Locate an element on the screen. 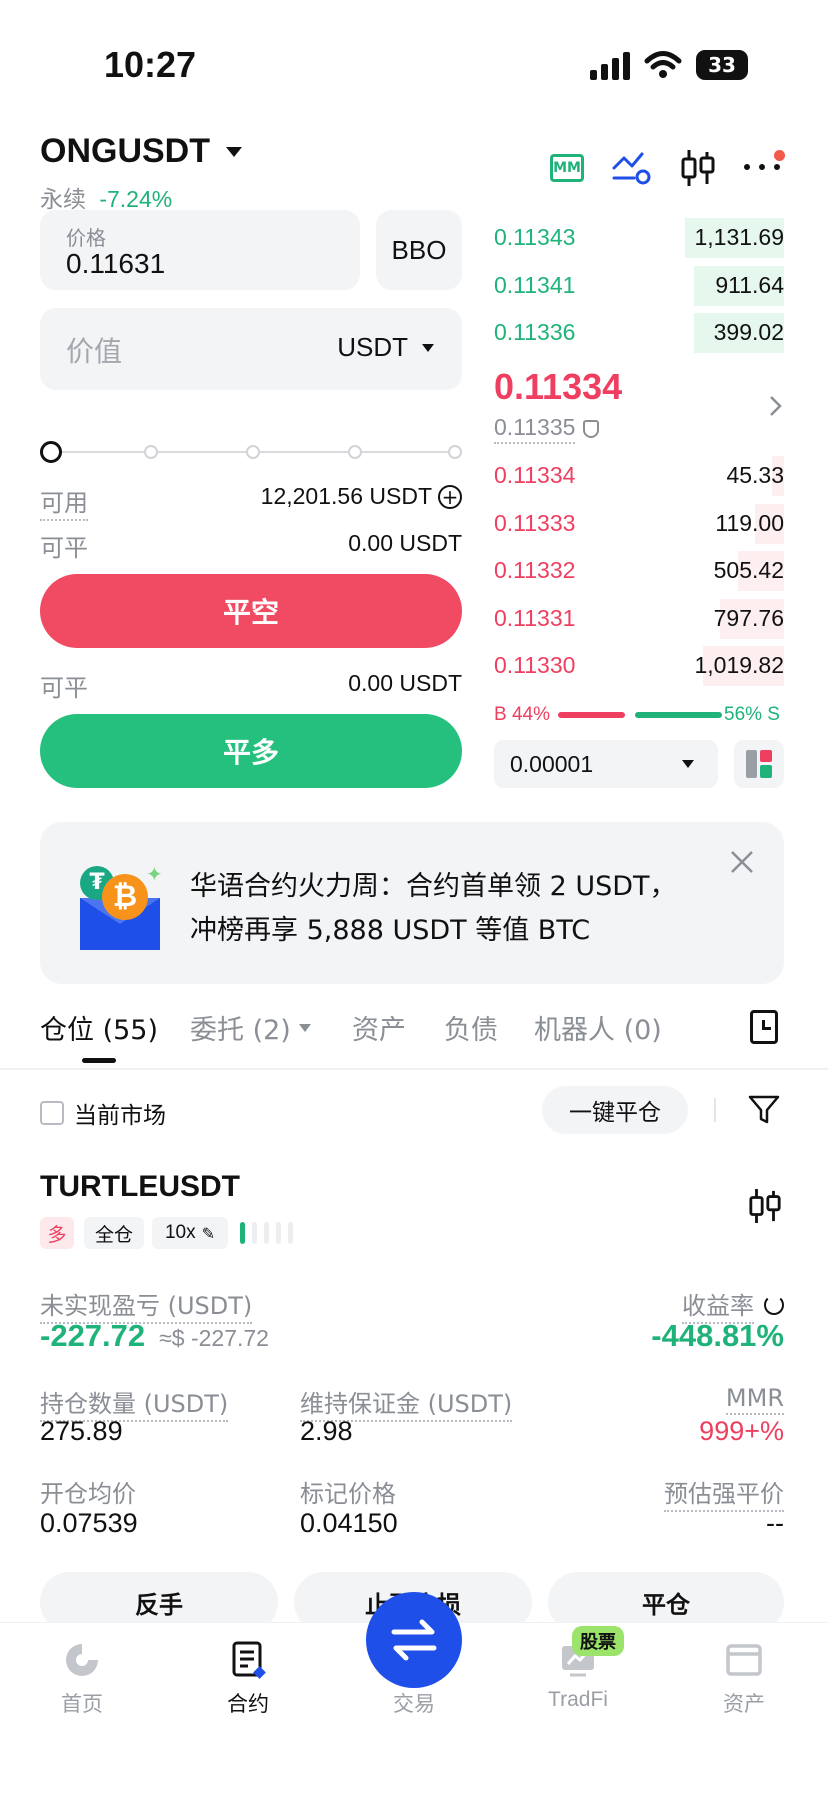 This screenshot has width=828, height=1801. leverage-tag: 10x ✎ is located at coordinates (190, 1233).